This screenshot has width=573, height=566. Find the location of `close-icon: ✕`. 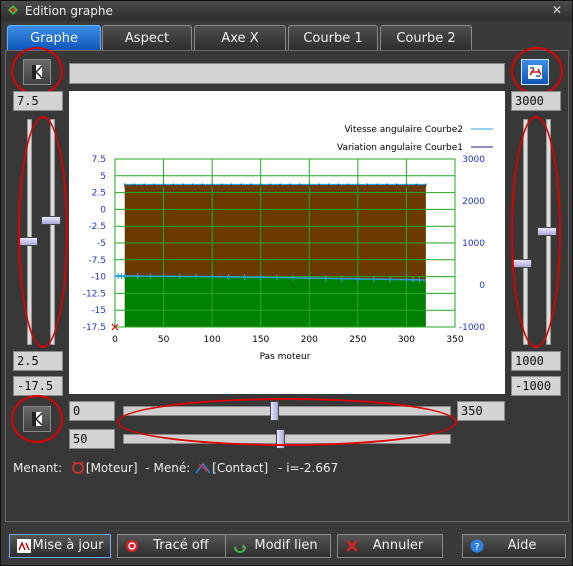

close-icon: ✕ is located at coordinates (557, 10).